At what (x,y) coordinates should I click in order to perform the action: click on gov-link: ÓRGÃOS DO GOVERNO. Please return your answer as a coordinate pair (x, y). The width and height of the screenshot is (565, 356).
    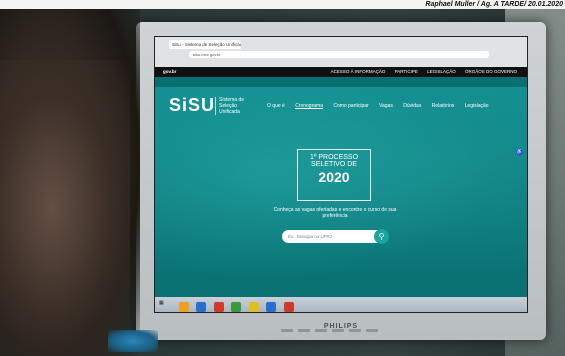
    Looking at the image, I should click on (491, 71).